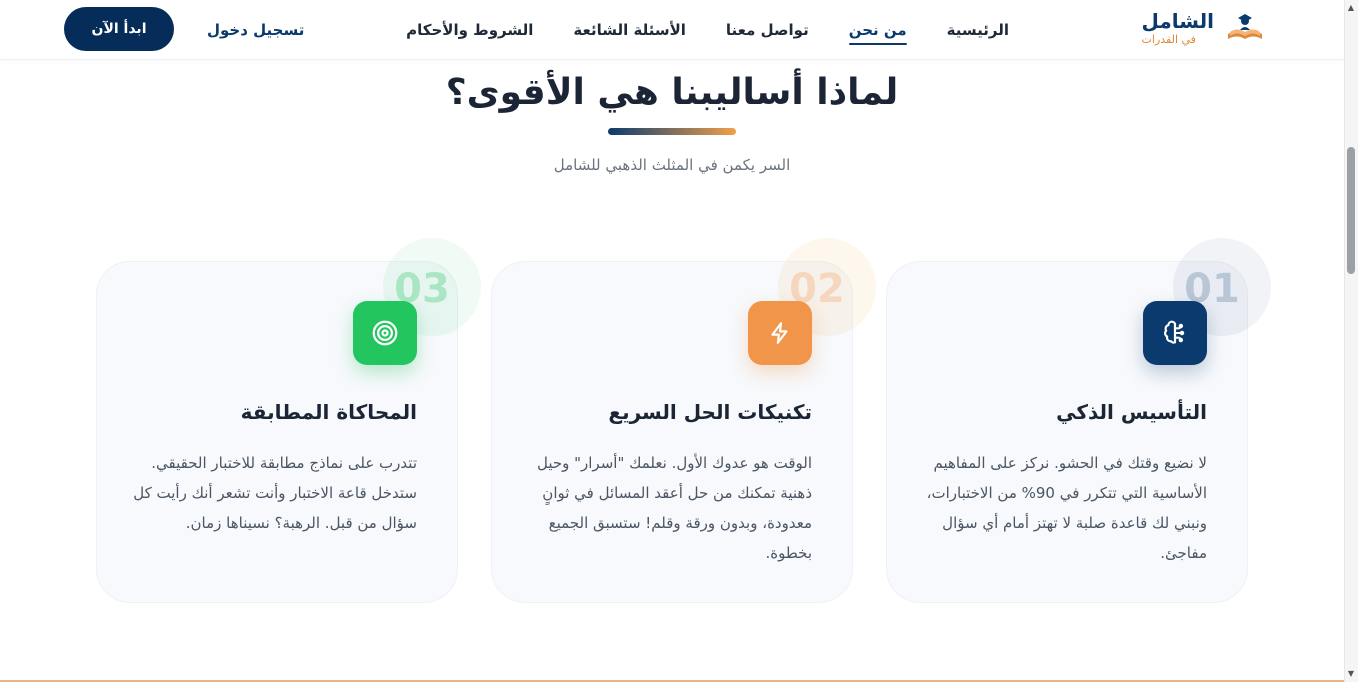 This screenshot has height=682, width=1358. I want to click on scrollbar-thumb, so click(1351, 210).